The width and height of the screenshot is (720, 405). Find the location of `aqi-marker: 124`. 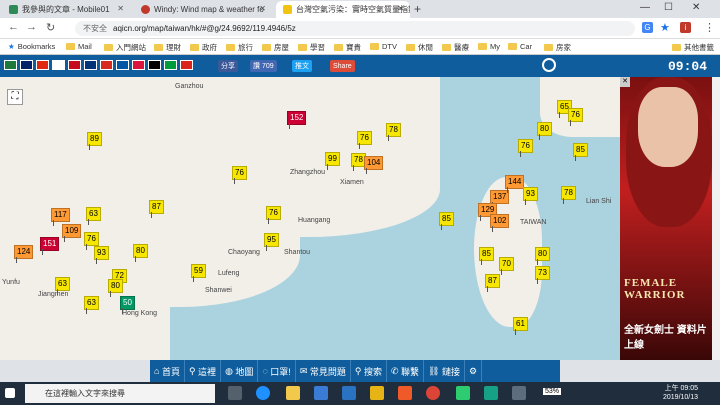

aqi-marker: 124 is located at coordinates (24, 254).